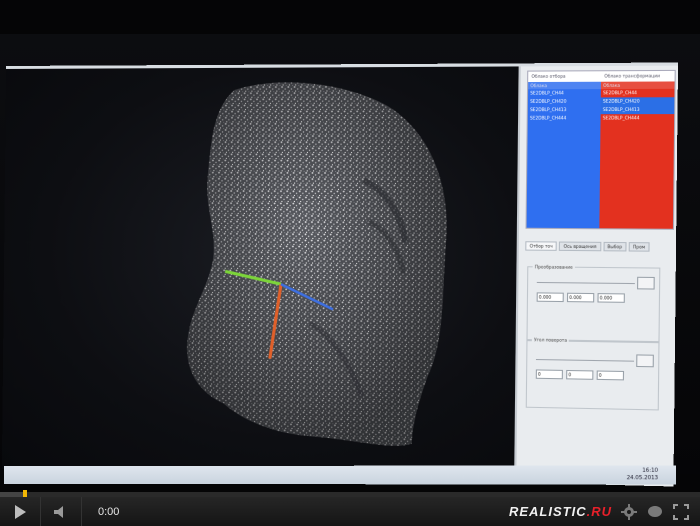 The height and width of the screenshot is (526, 700). I want to click on current-time: 0:00, so click(109, 511).